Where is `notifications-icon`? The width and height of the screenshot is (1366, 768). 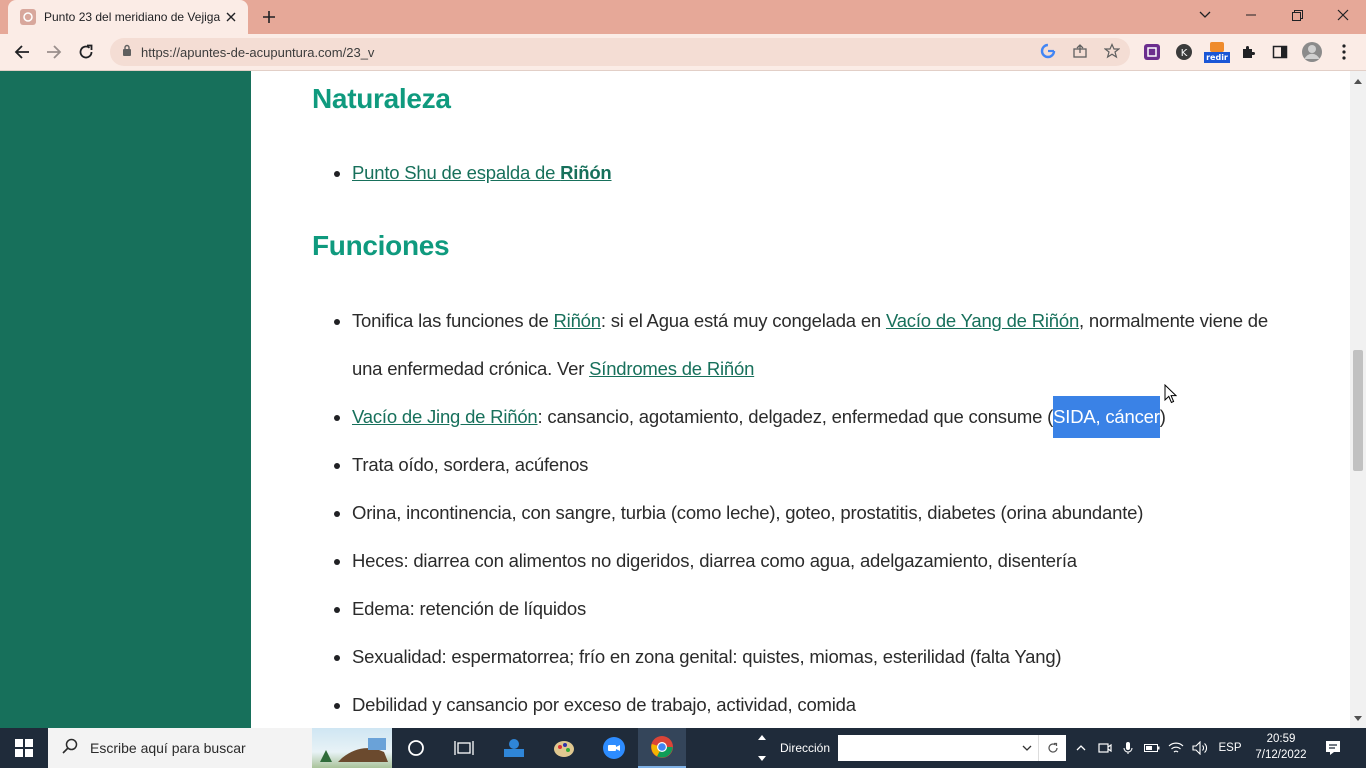 notifications-icon is located at coordinates (1333, 748).